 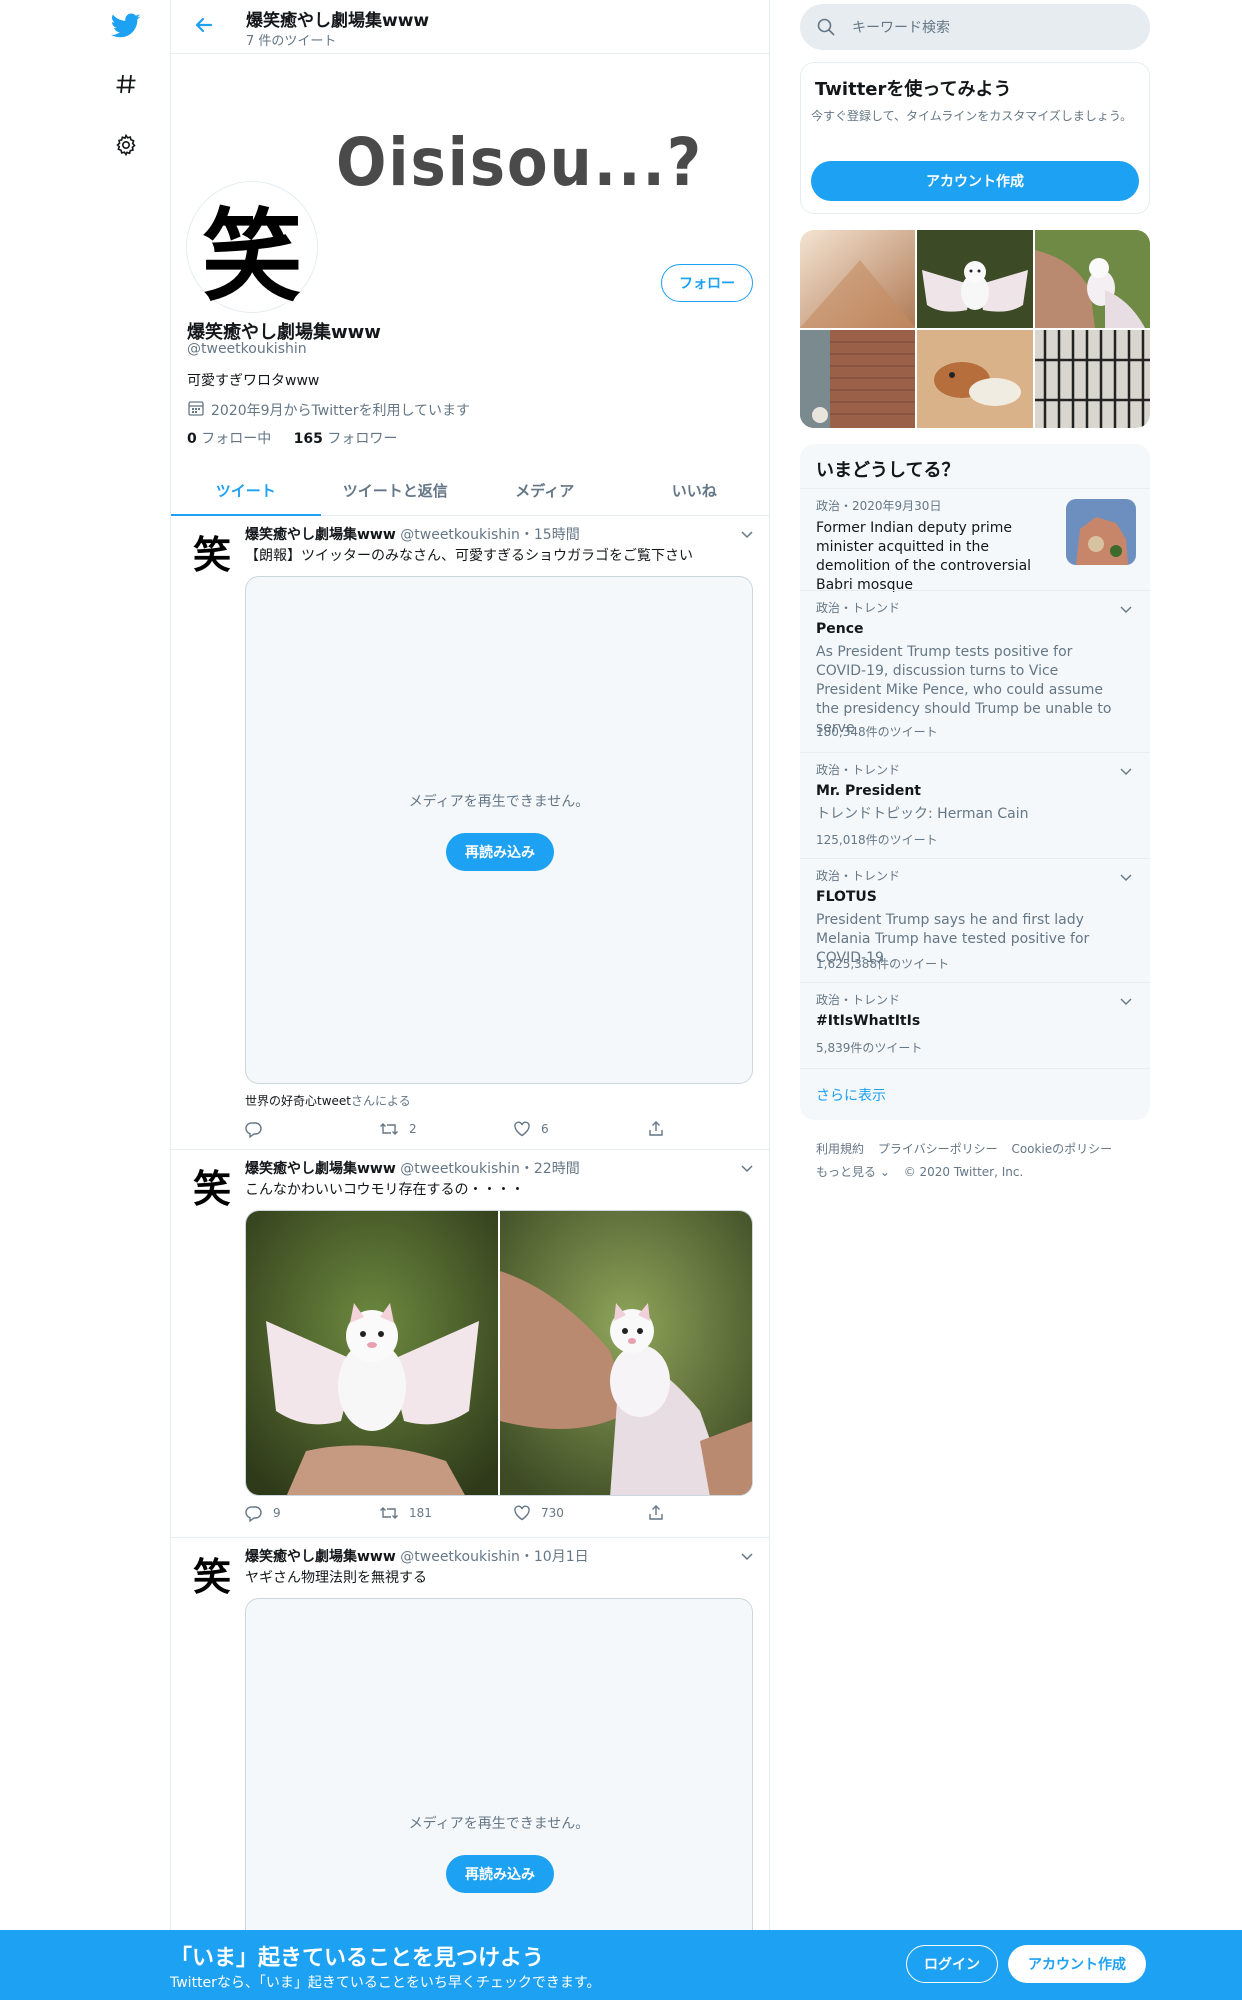 I want to click on trend-category: 政治・2020年9月30日, so click(x=879, y=506).